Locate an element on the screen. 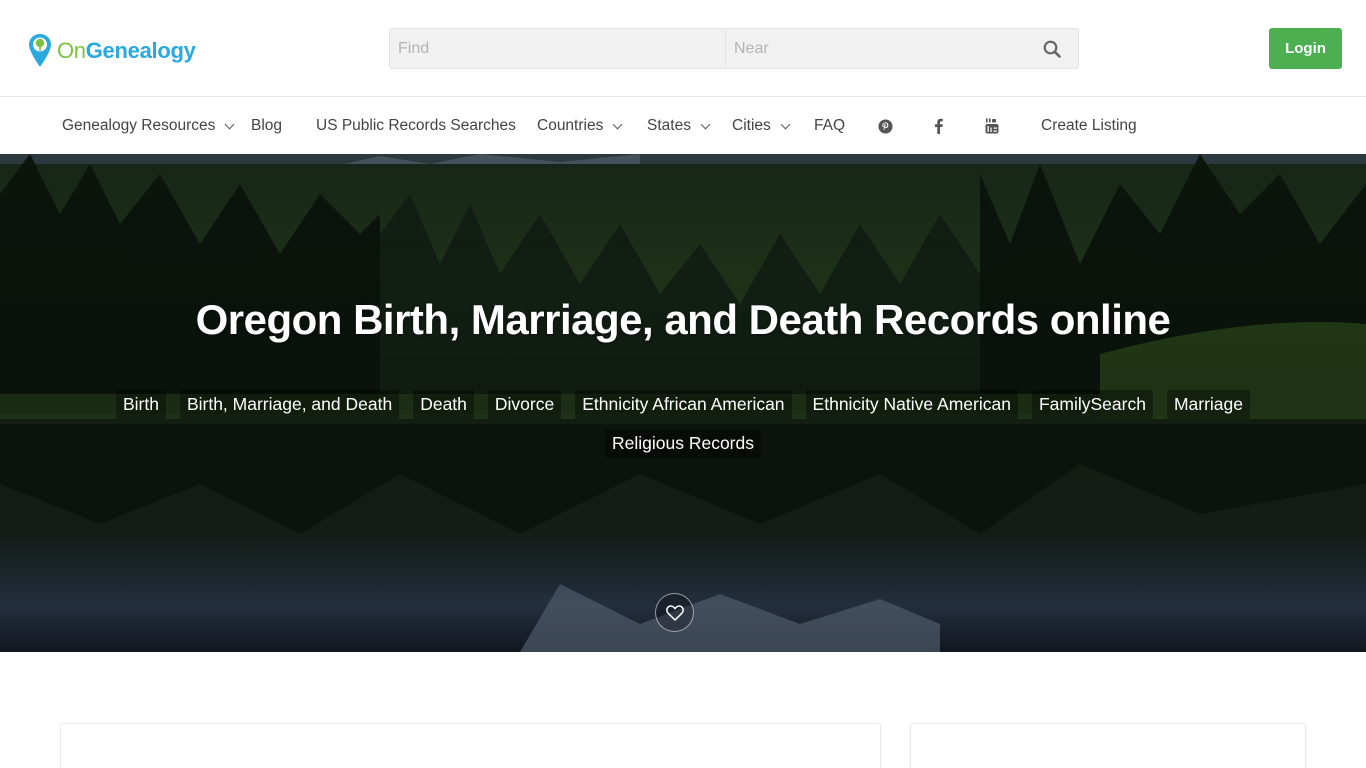 This screenshot has width=1366, height=768. nav-label: Cities is located at coordinates (751, 125).